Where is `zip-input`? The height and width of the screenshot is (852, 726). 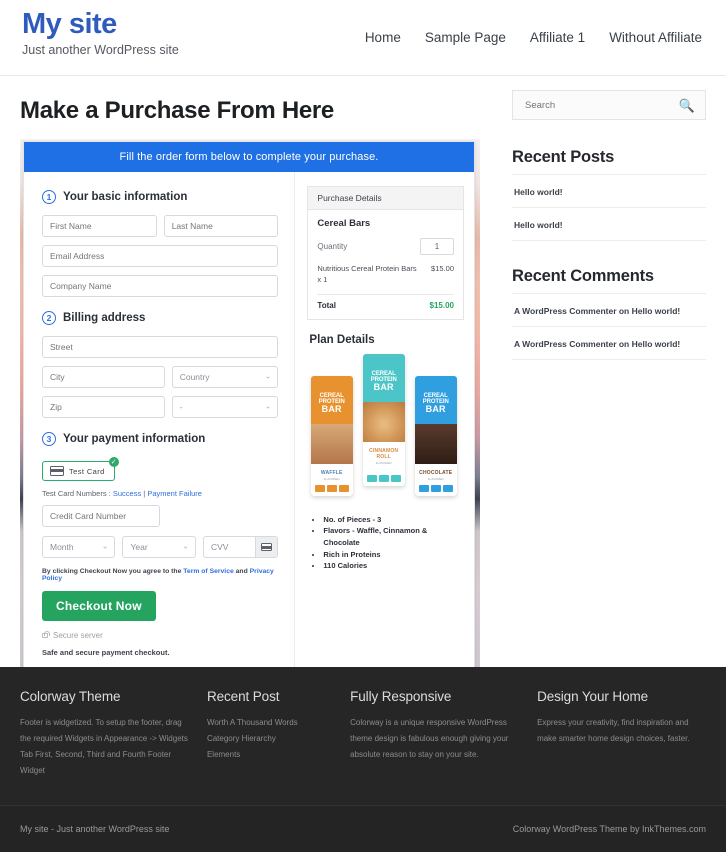 zip-input is located at coordinates (103, 407).